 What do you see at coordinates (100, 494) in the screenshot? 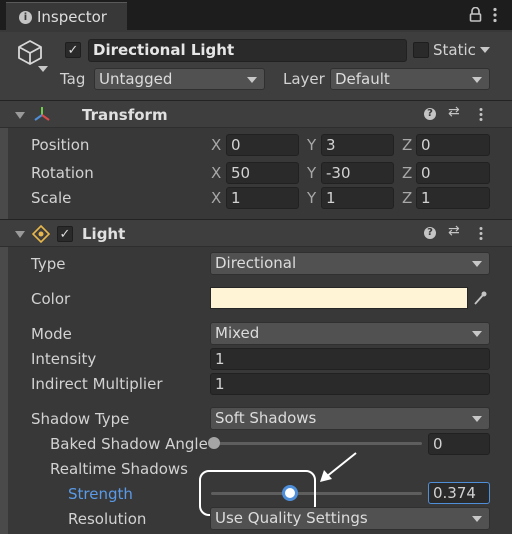
I see `strength-label: Strength` at bounding box center [100, 494].